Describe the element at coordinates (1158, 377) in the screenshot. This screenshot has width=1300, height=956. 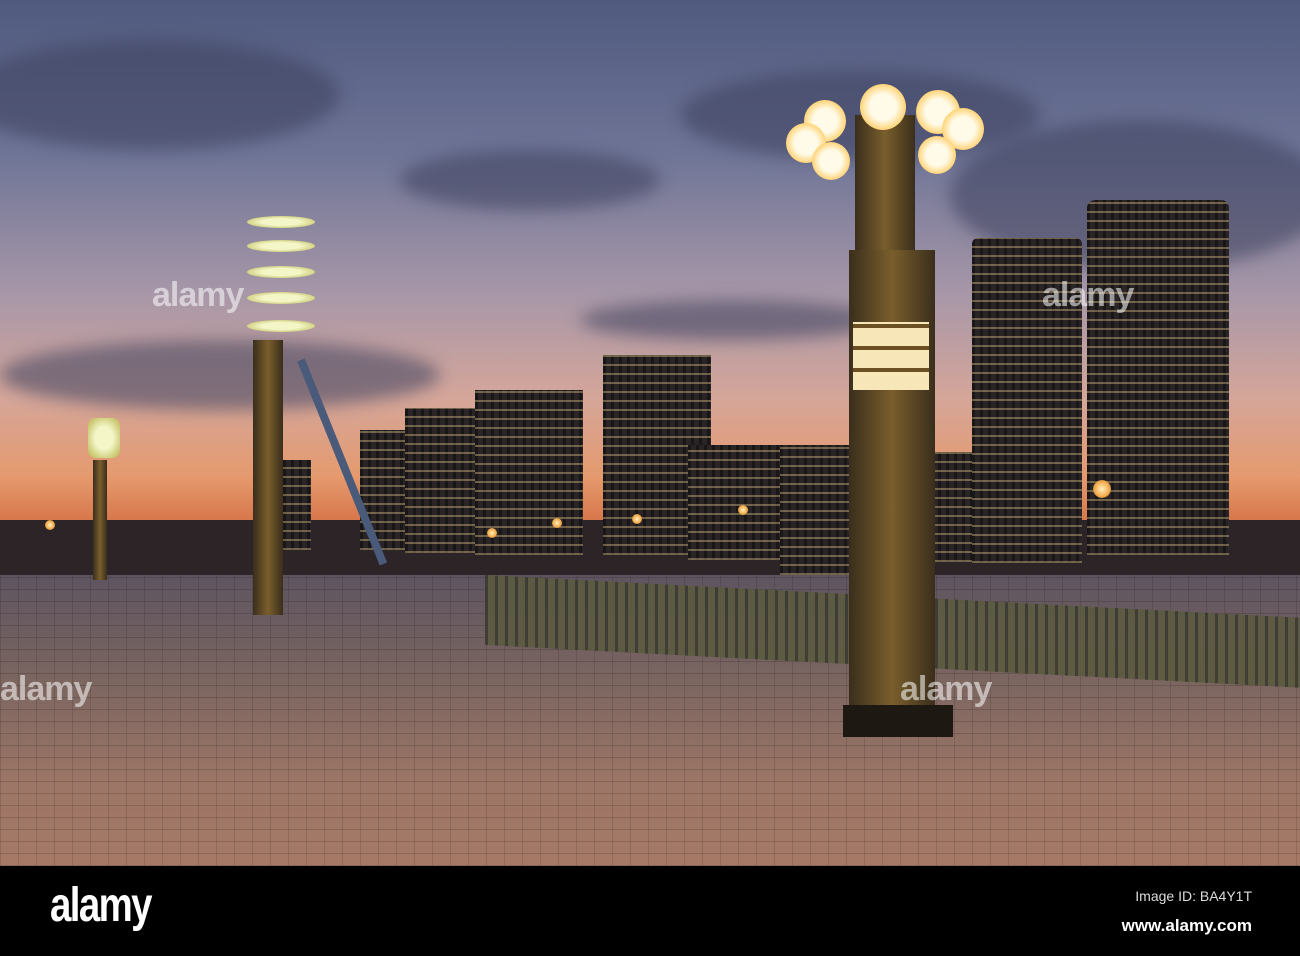
I see `tower` at that location.